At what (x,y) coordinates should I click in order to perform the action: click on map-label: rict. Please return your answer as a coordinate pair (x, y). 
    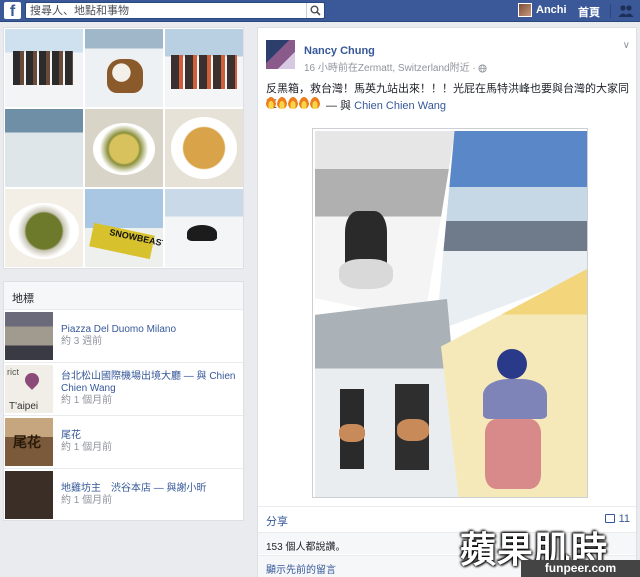
    Looking at the image, I should click on (13, 372).